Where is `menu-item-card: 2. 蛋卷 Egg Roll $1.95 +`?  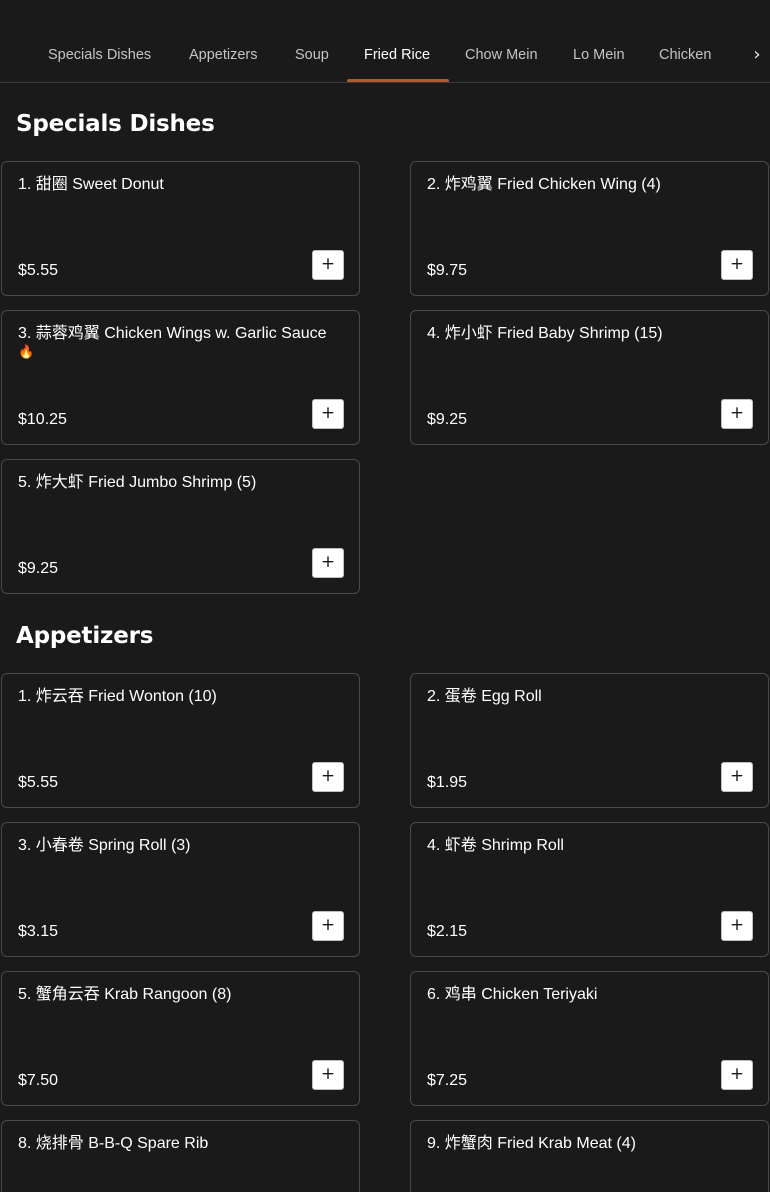 menu-item-card: 2. 蛋卷 Egg Roll $1.95 + is located at coordinates (589, 740).